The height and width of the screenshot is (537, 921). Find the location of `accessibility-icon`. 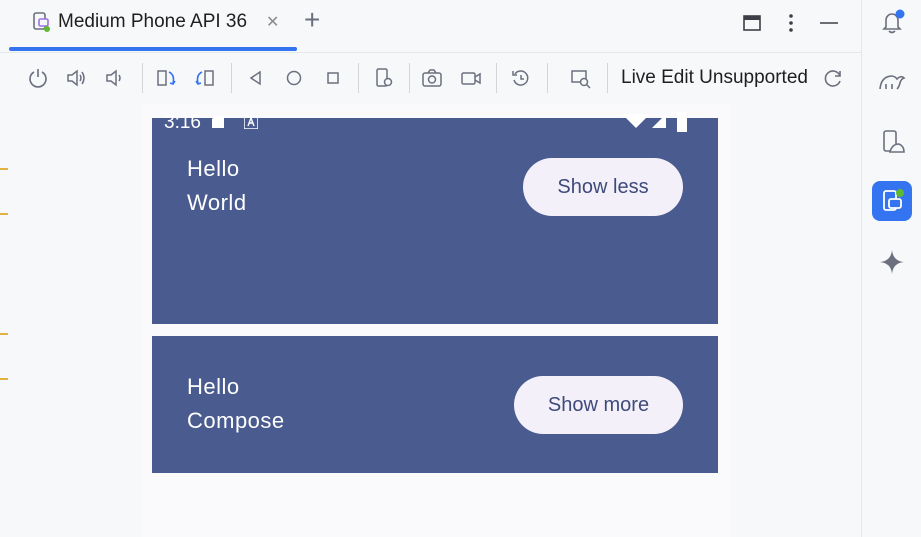

accessibility-icon is located at coordinates (251, 122).